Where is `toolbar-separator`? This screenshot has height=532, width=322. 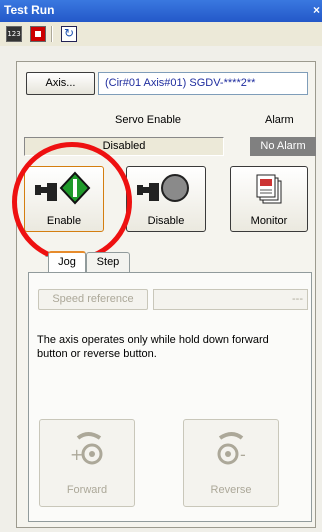
toolbar-separator is located at coordinates (52, 34).